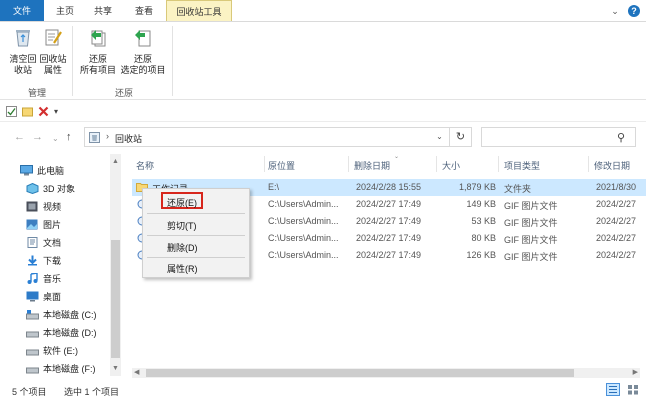  Describe the element at coordinates (29, 392) in the screenshot. I see `item-count: 5 个项目` at that location.